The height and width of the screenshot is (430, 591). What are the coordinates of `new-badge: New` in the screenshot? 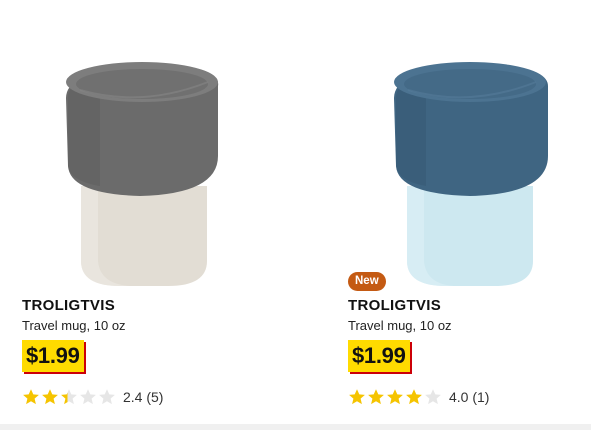 It's located at (367, 281).